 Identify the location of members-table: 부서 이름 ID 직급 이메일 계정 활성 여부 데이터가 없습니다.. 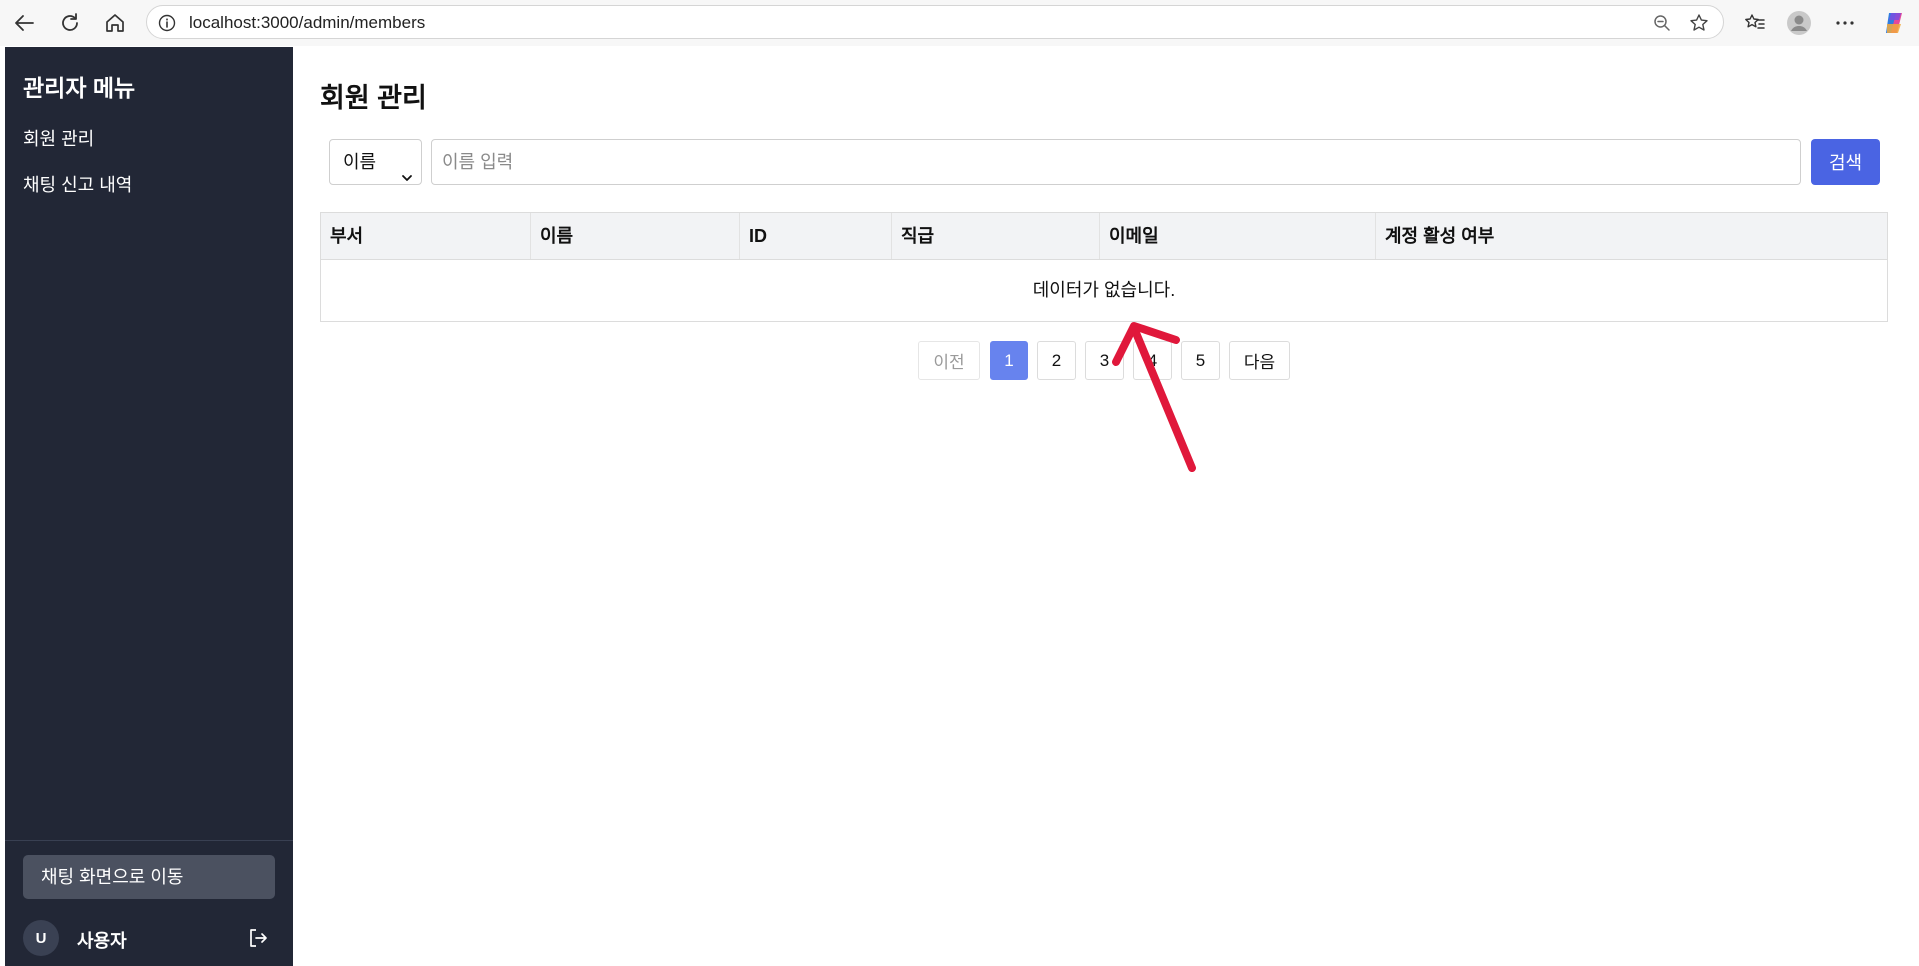
(1104, 267).